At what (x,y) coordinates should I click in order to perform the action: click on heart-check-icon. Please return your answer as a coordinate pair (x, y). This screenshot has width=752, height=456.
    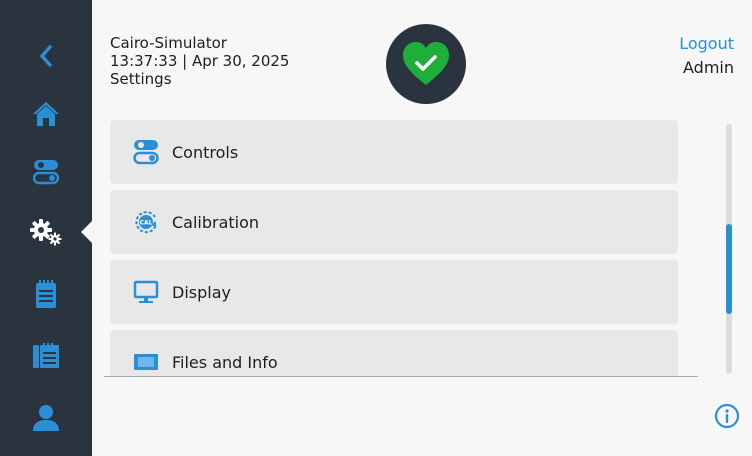
    Looking at the image, I should click on (426, 63).